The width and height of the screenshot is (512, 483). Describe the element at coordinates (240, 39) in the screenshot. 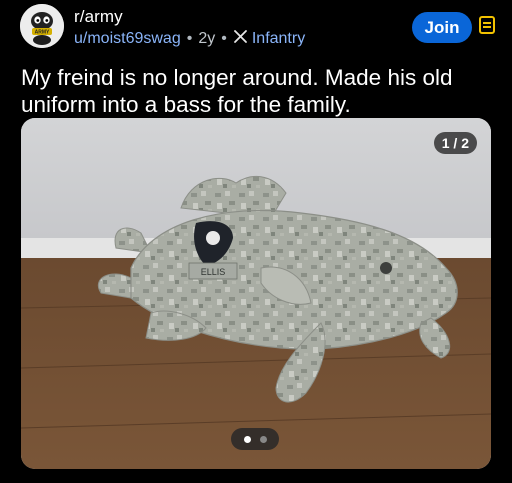

I see `crossed-swords-icon` at that location.